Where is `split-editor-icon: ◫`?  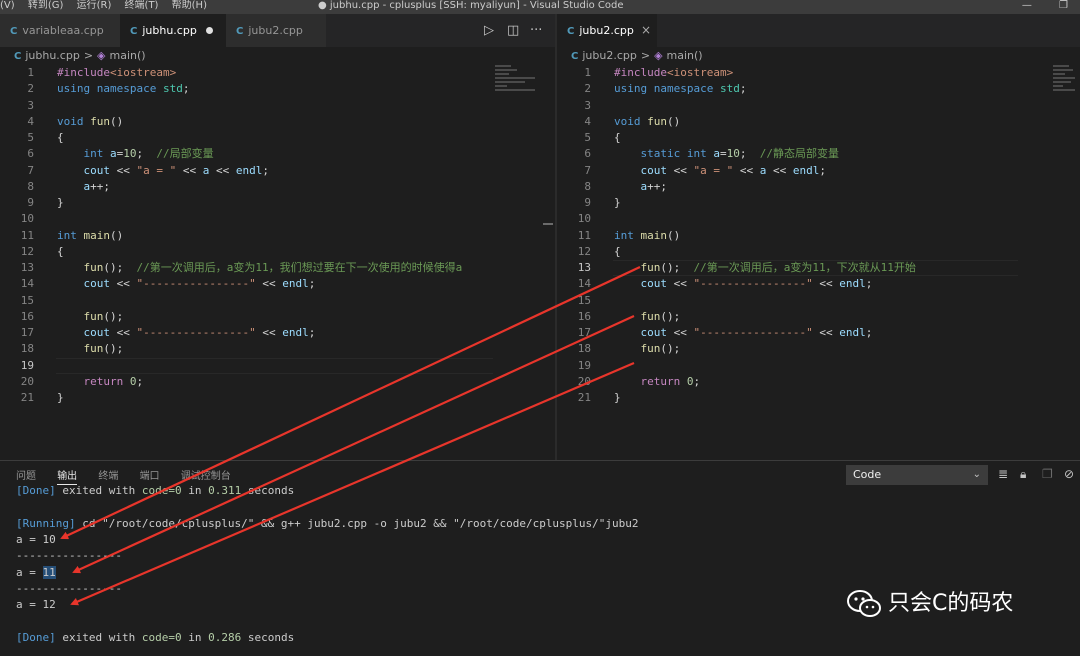
split-editor-icon: ◫ is located at coordinates (513, 30).